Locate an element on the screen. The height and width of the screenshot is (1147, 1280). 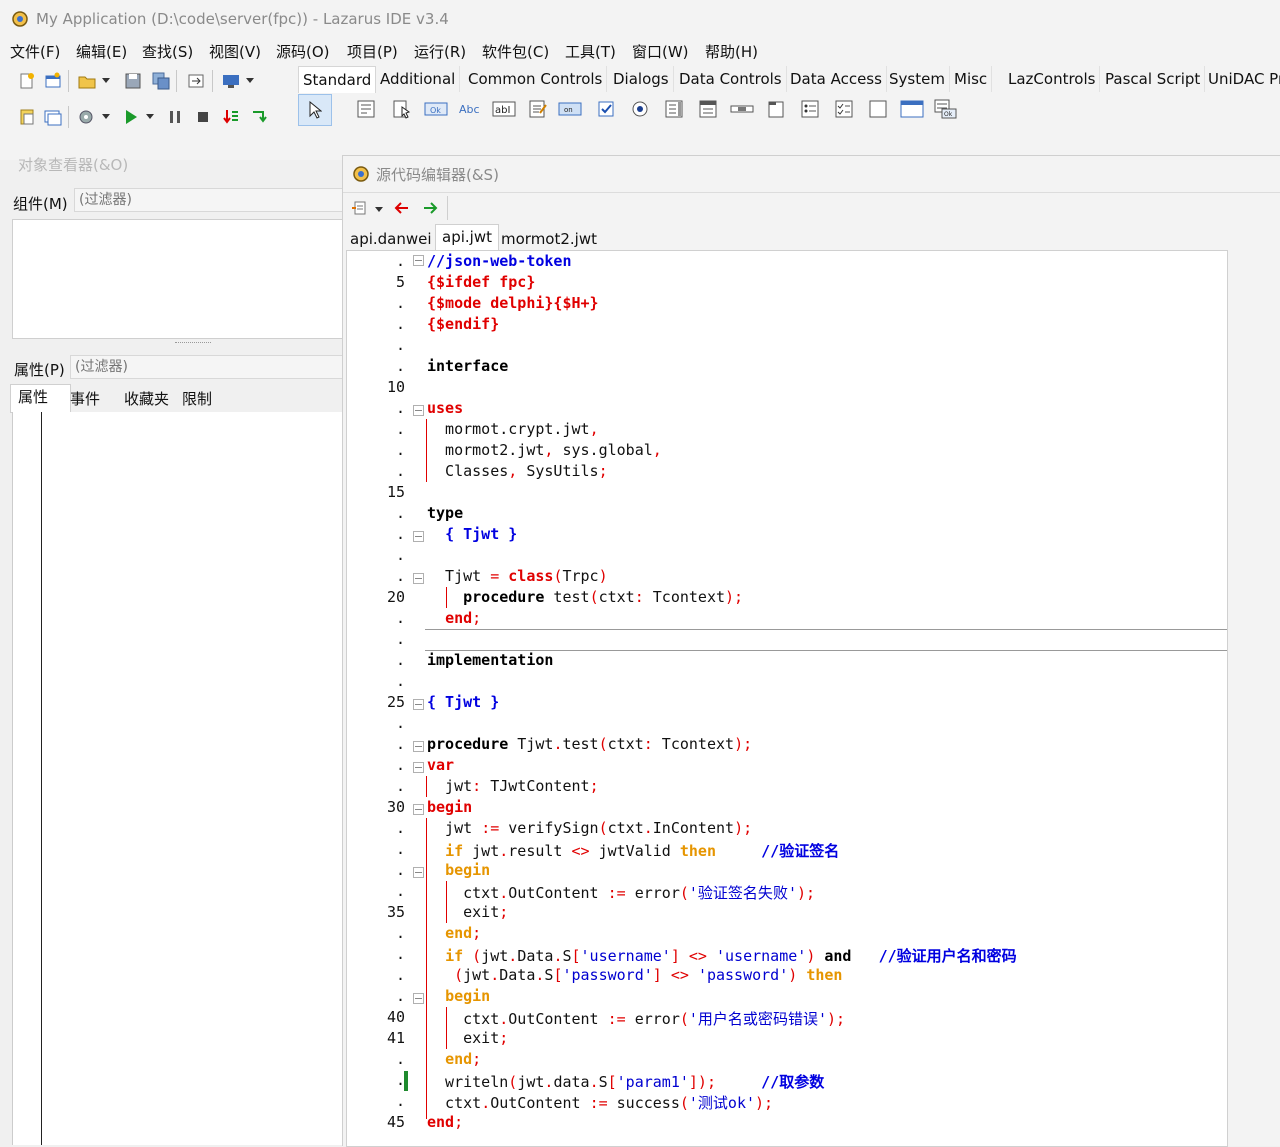
menu-run: 运行(R) is located at coordinates (440, 51).